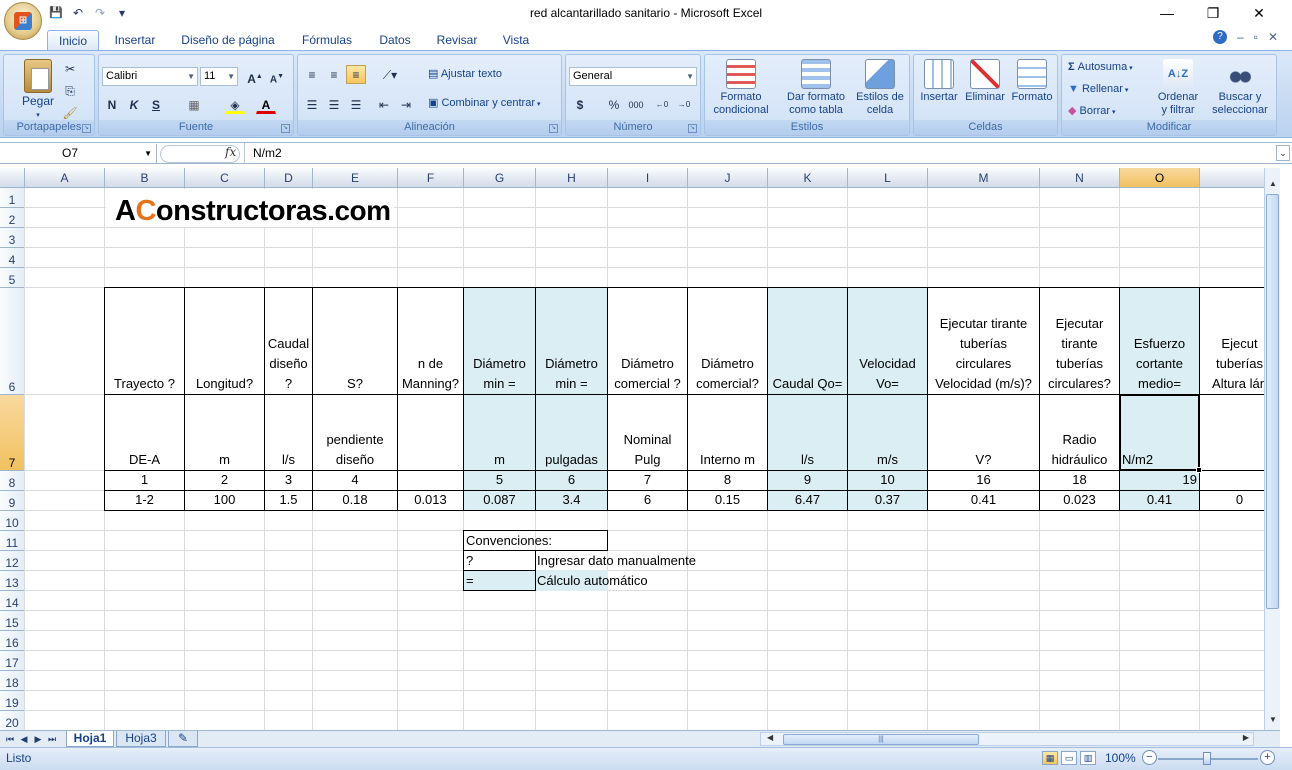  Describe the element at coordinates (1050, 758) in the screenshot. I see `normal-view-icon: ▦` at that location.